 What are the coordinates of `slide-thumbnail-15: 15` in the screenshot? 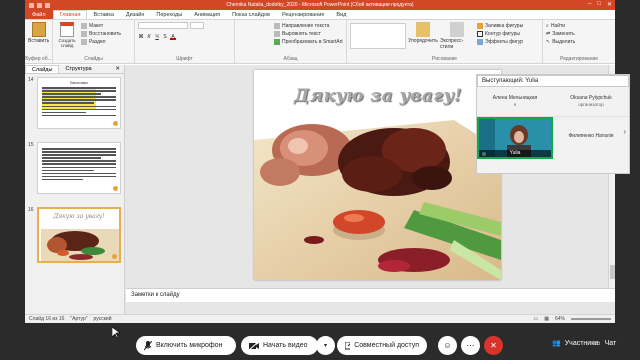 It's located at (75, 170).